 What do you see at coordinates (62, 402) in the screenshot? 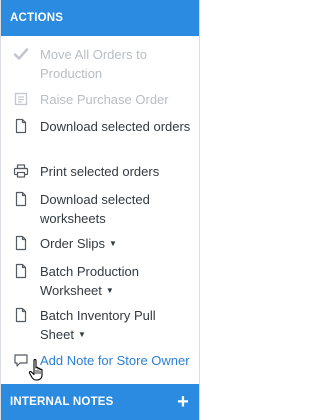
I see `internal-notes-title: INTERNAL NOTES` at bounding box center [62, 402].